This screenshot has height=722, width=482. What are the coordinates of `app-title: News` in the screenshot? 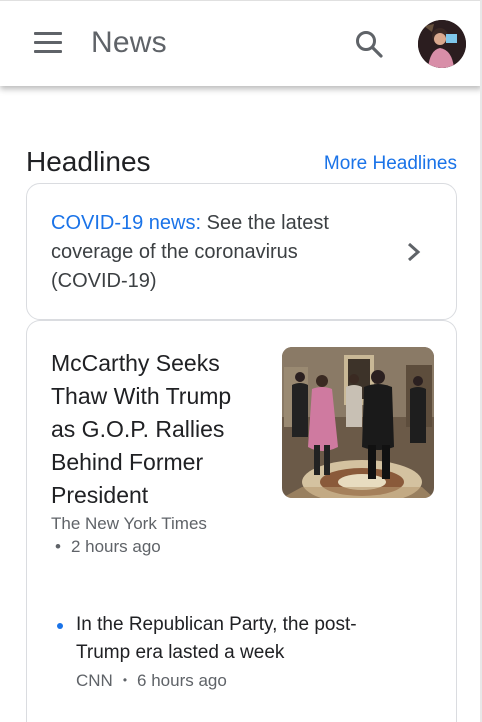 It's located at (129, 42).